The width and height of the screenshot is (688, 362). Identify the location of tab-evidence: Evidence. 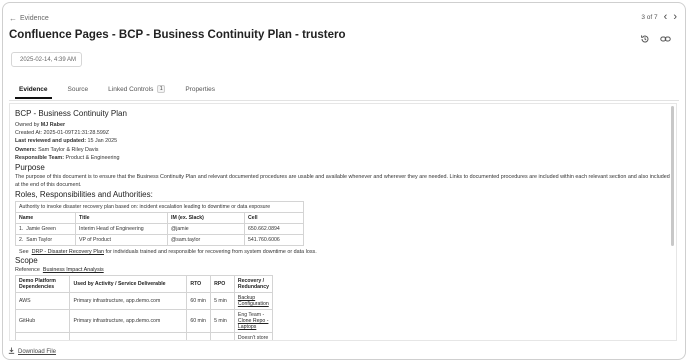
(33, 92).